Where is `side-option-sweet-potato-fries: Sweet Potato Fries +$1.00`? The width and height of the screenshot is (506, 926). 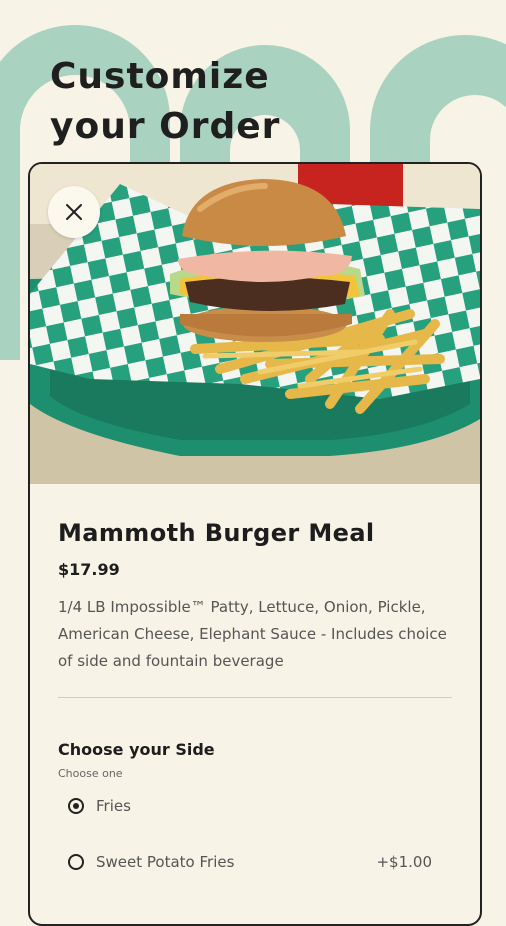 side-option-sweet-potato-fries: Sweet Potato Fries +$1.00 is located at coordinates (255, 862).